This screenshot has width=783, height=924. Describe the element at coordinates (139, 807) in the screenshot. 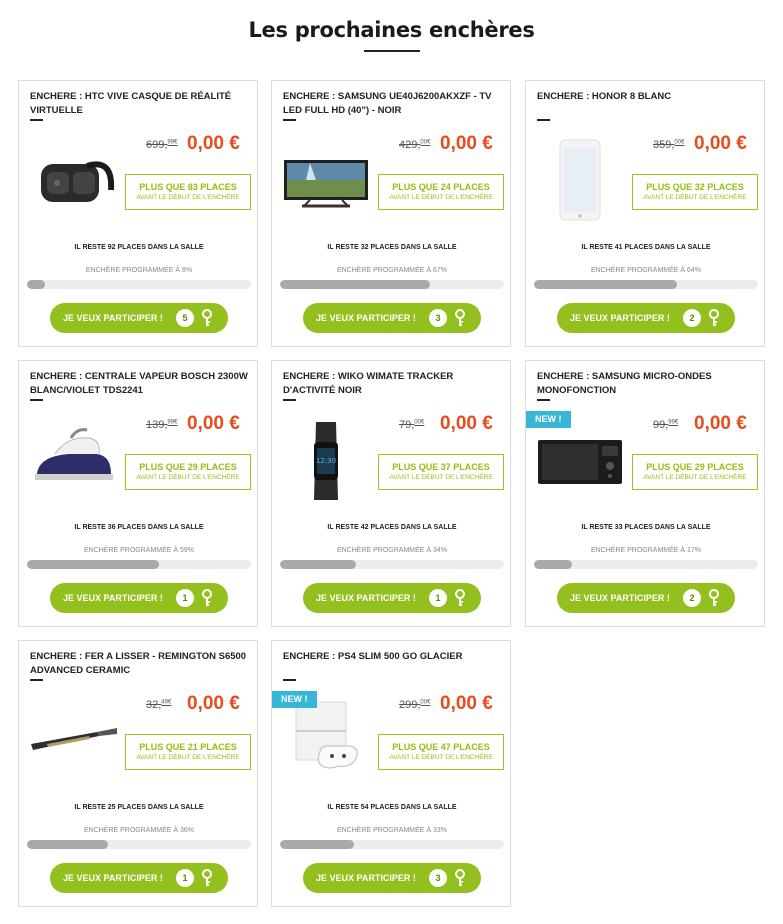

I see `remaining-places: IL RESTE 25 PLACES DANS LA SALLE` at that location.